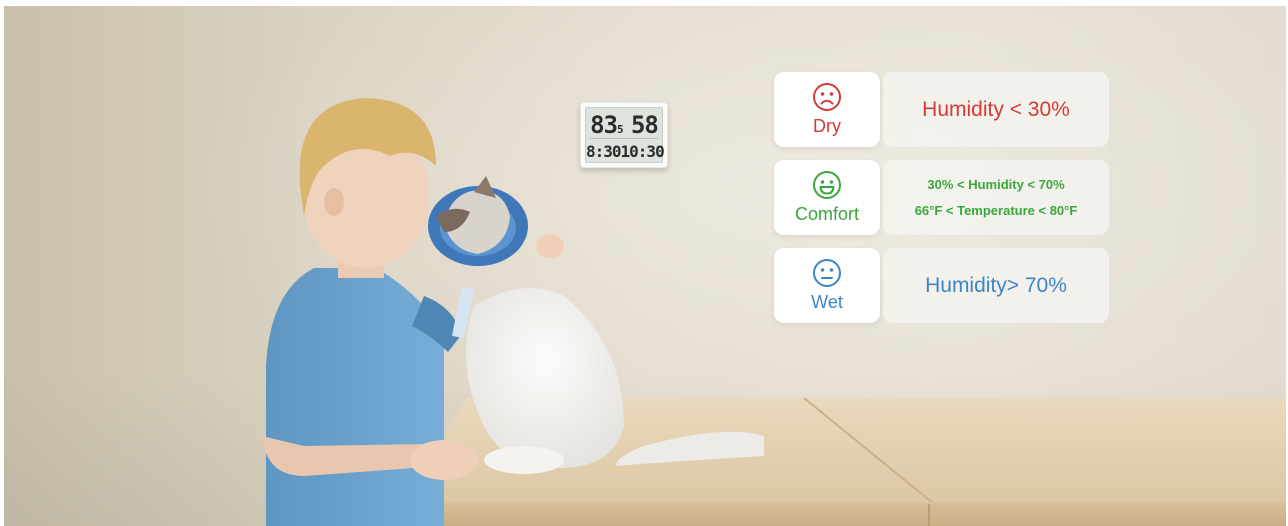 The width and height of the screenshot is (1288, 526). I want to click on dry-status: Dry, so click(827, 109).